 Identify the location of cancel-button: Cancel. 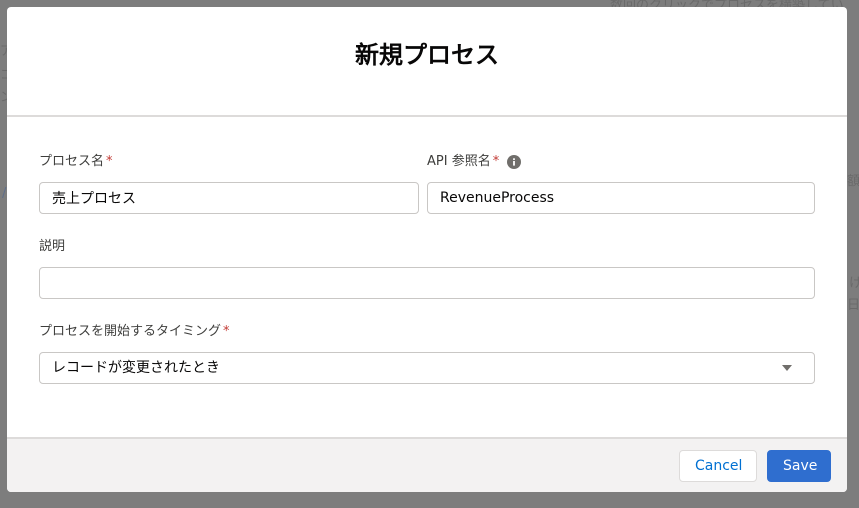
(718, 465).